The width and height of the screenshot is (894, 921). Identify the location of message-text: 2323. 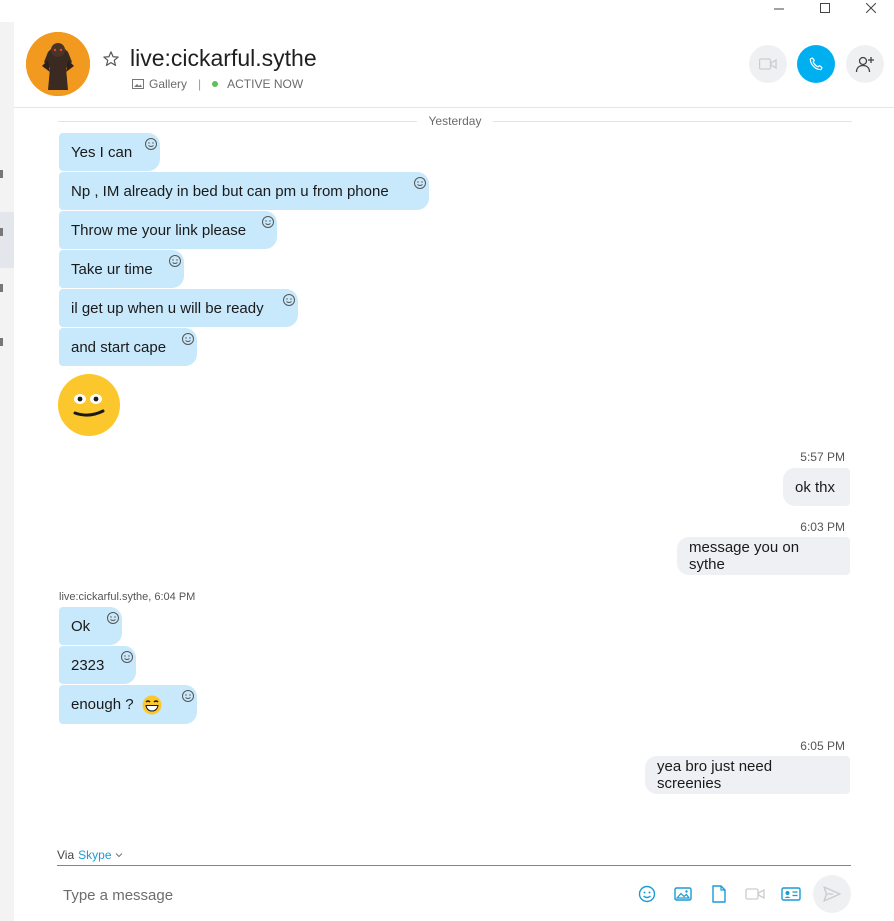
(88, 665).